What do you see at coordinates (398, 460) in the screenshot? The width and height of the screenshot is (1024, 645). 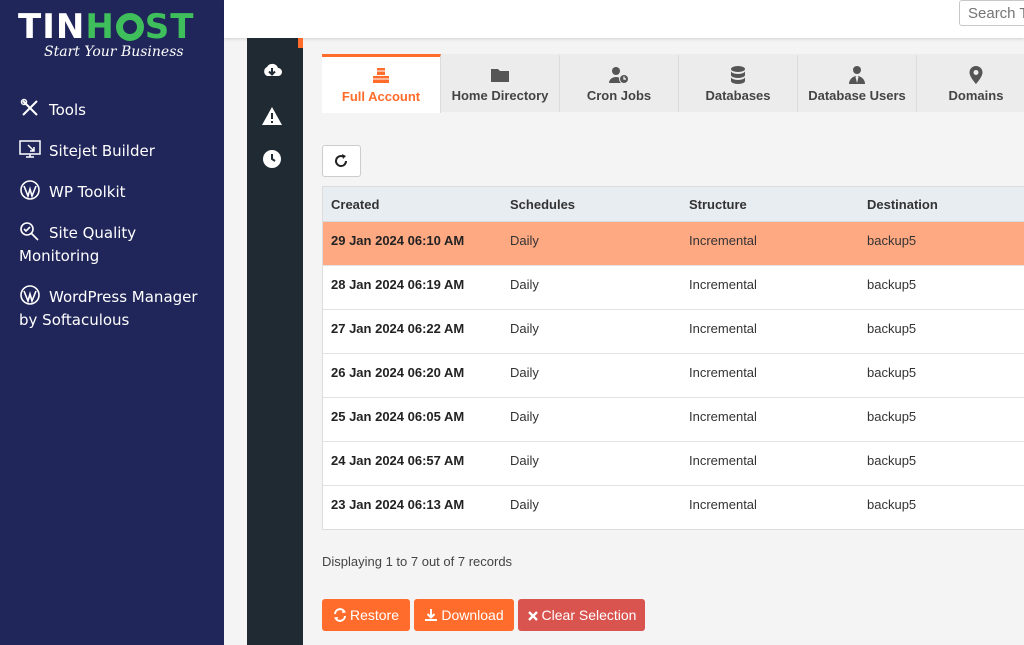 I see `cell-created: 24 Jan 2024 06:57 AM` at bounding box center [398, 460].